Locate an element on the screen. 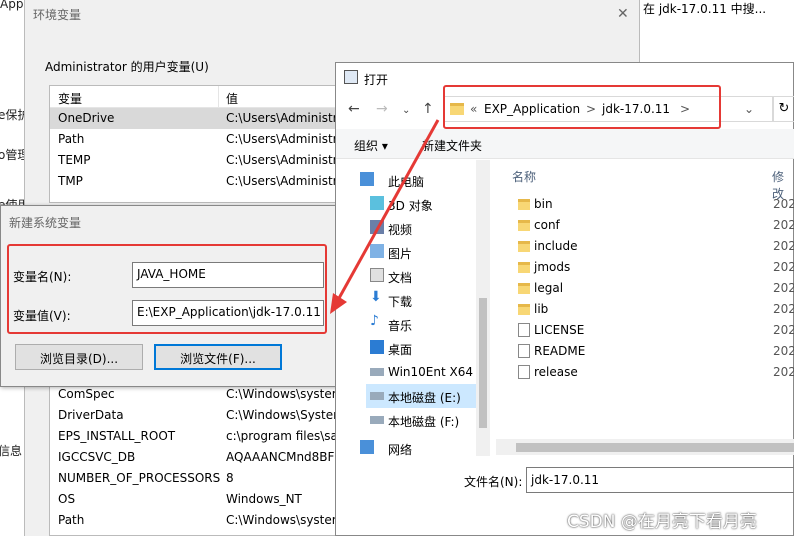 The image size is (794, 536). nav-item-desktop: 桌面 is located at coordinates (429, 348).